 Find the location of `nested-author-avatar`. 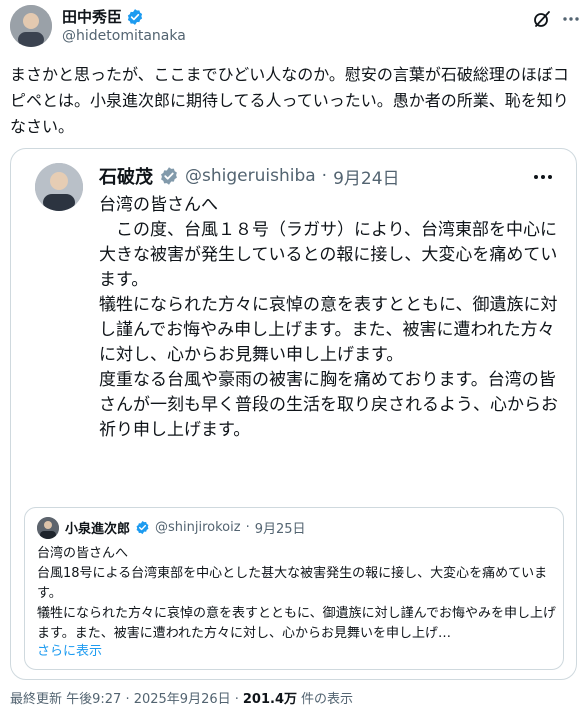

nested-author-avatar is located at coordinates (48, 528).